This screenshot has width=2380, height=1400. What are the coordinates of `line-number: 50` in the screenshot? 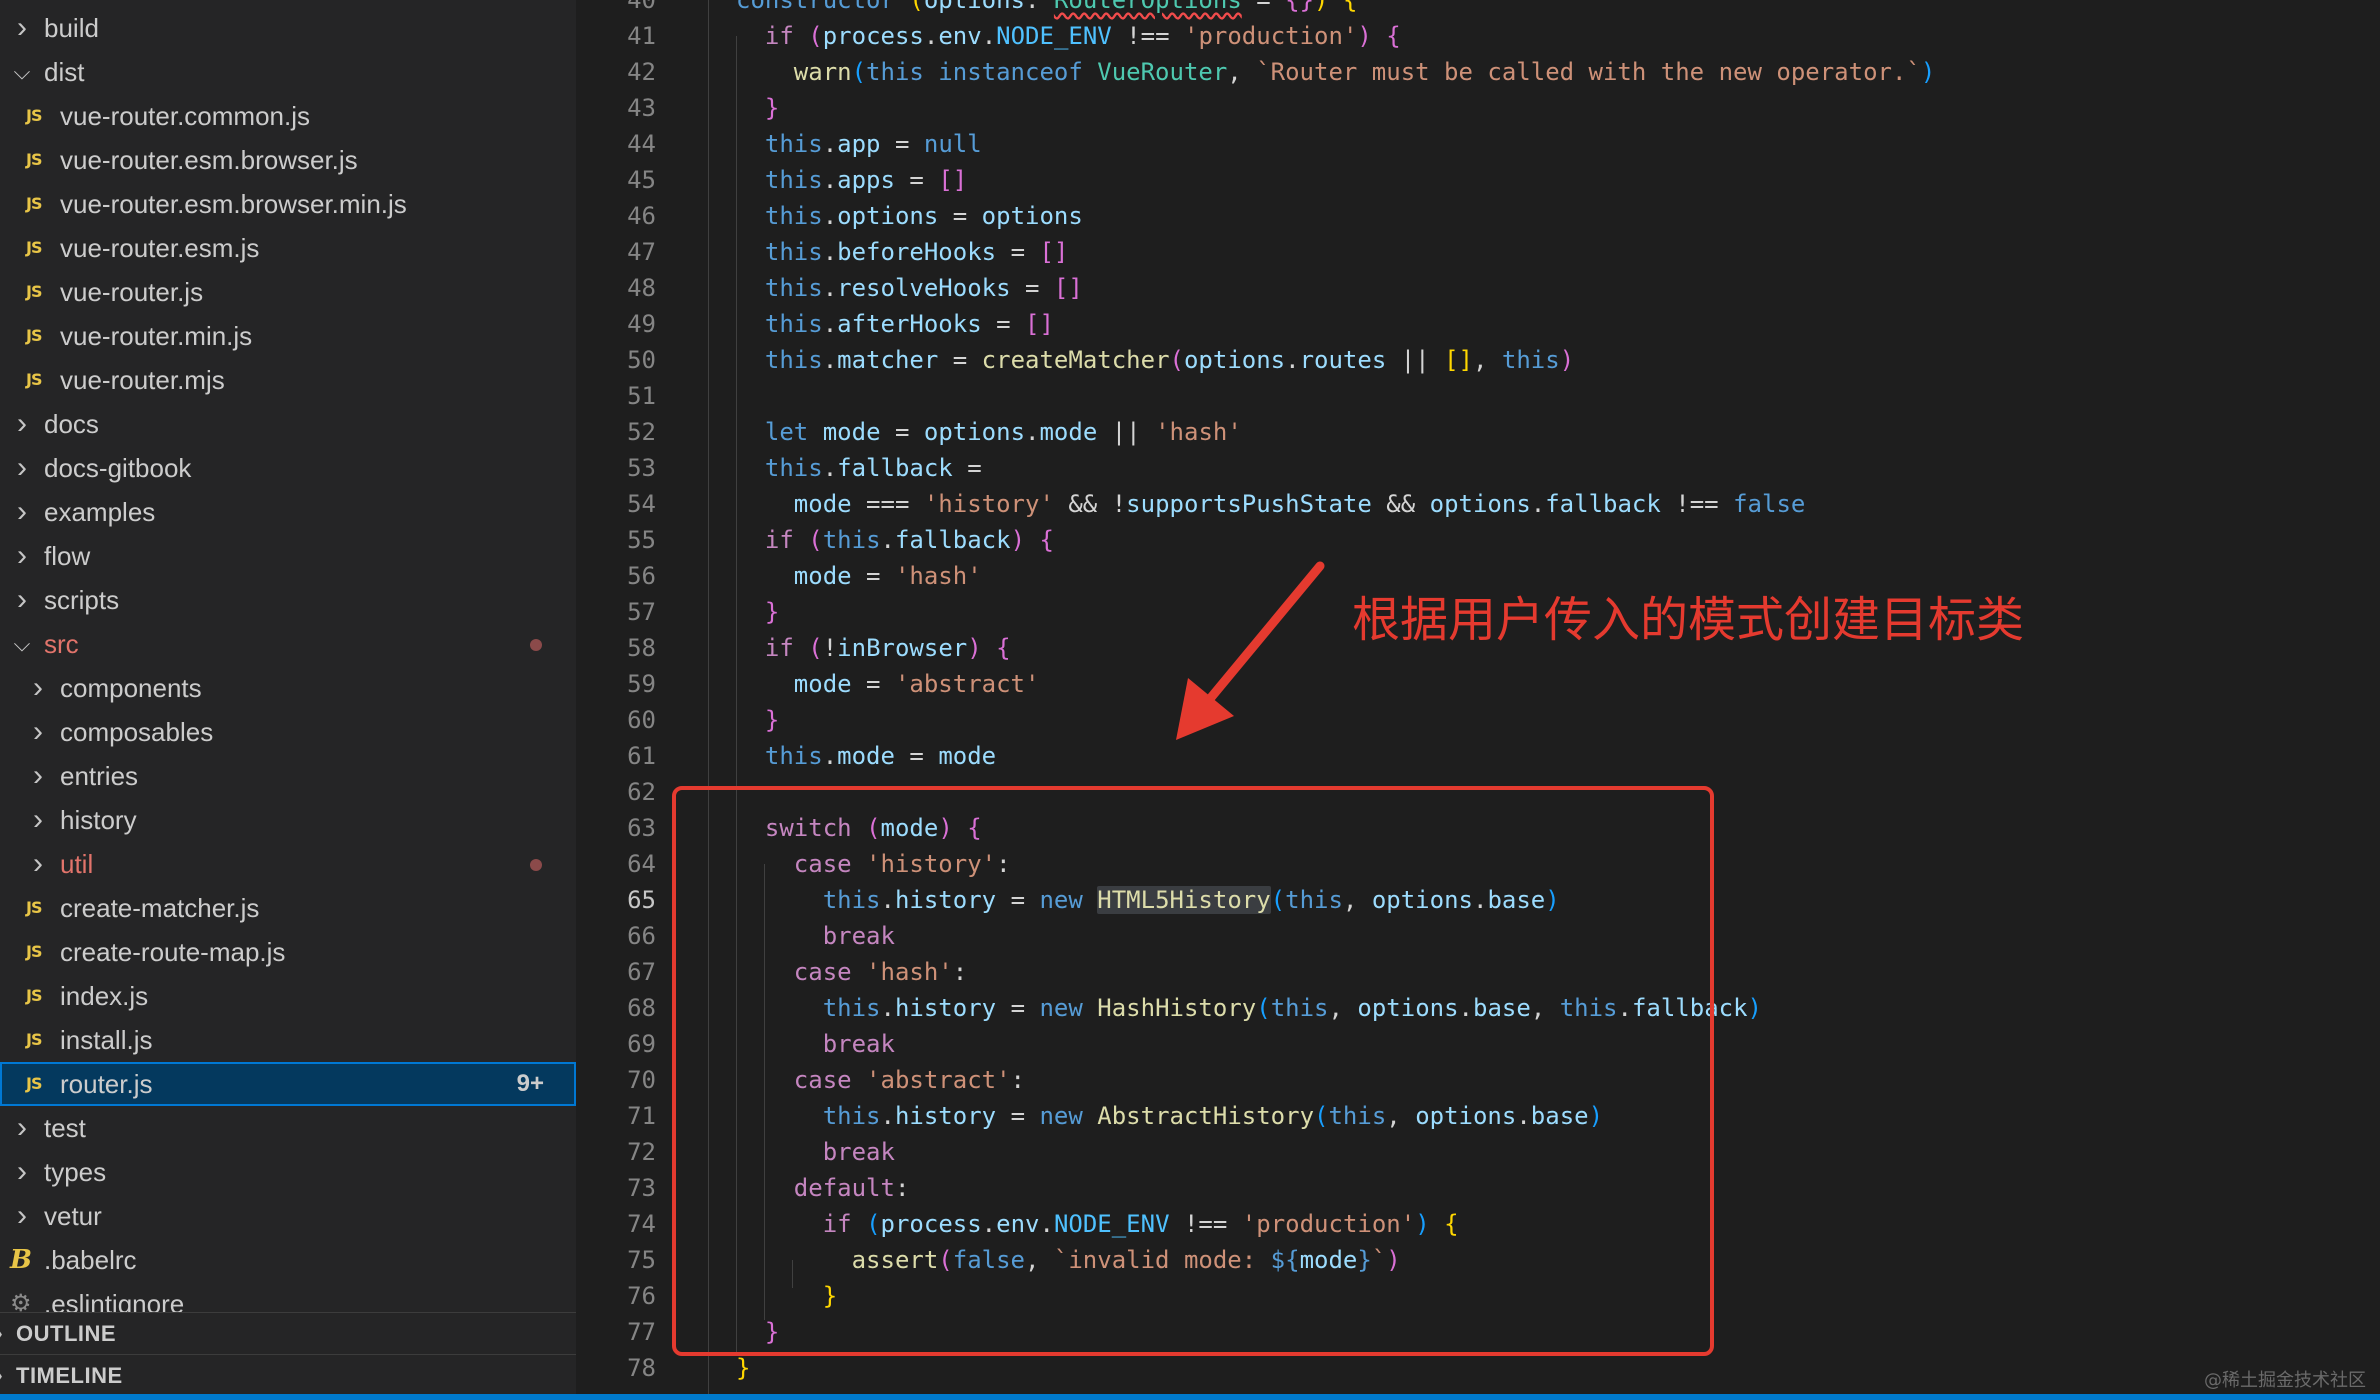 It's located at (641, 360).